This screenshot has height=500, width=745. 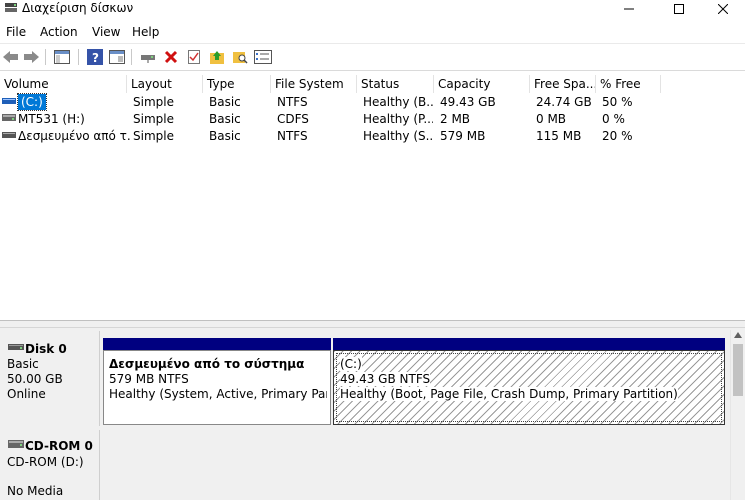 I want to click on settings-list-button, so click(x=263, y=57).